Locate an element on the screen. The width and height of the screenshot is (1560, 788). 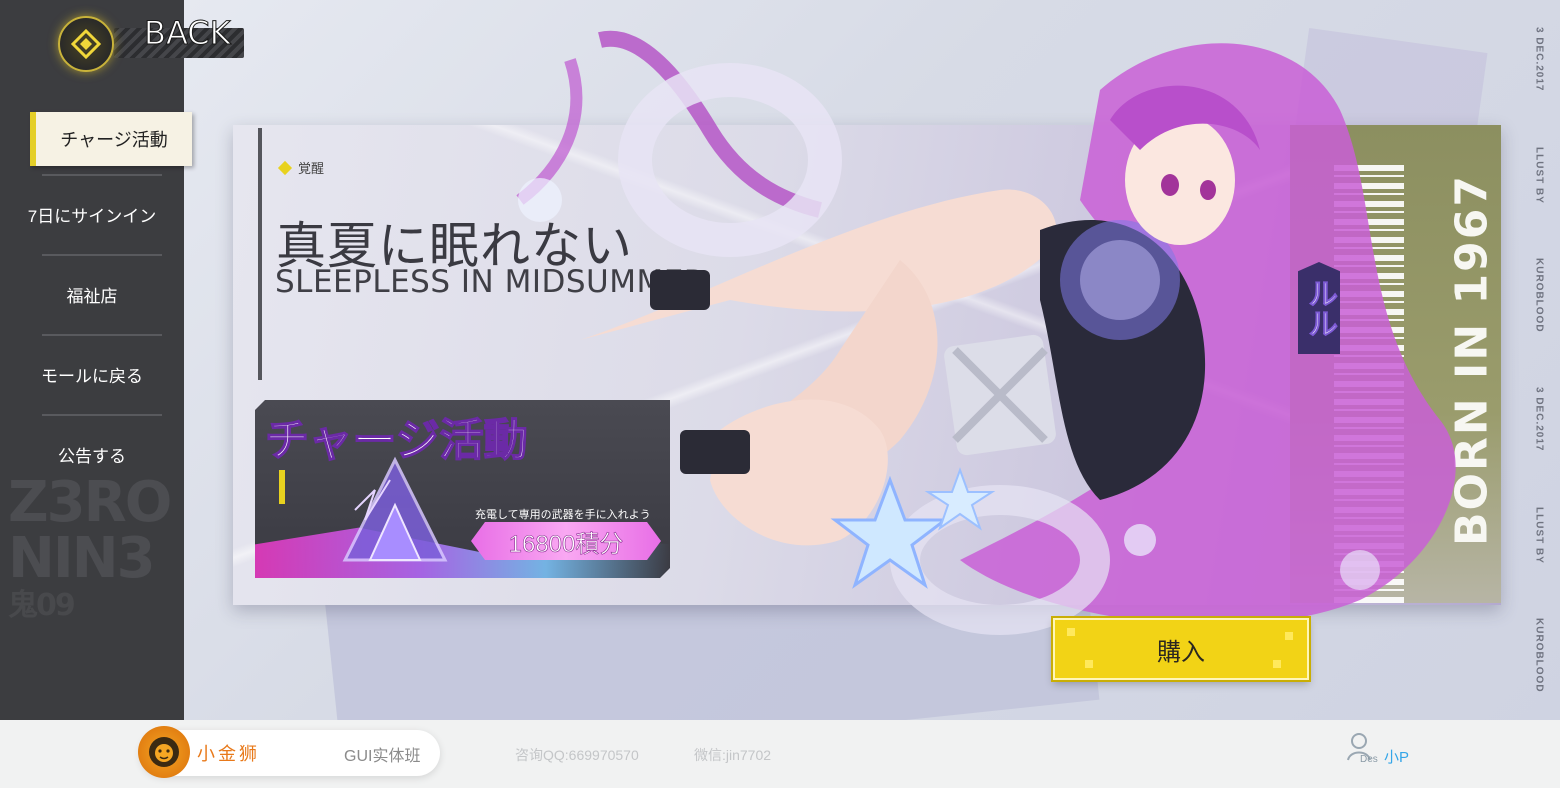
sidebar-item-label: 7日にサインイン is located at coordinates (92, 216).